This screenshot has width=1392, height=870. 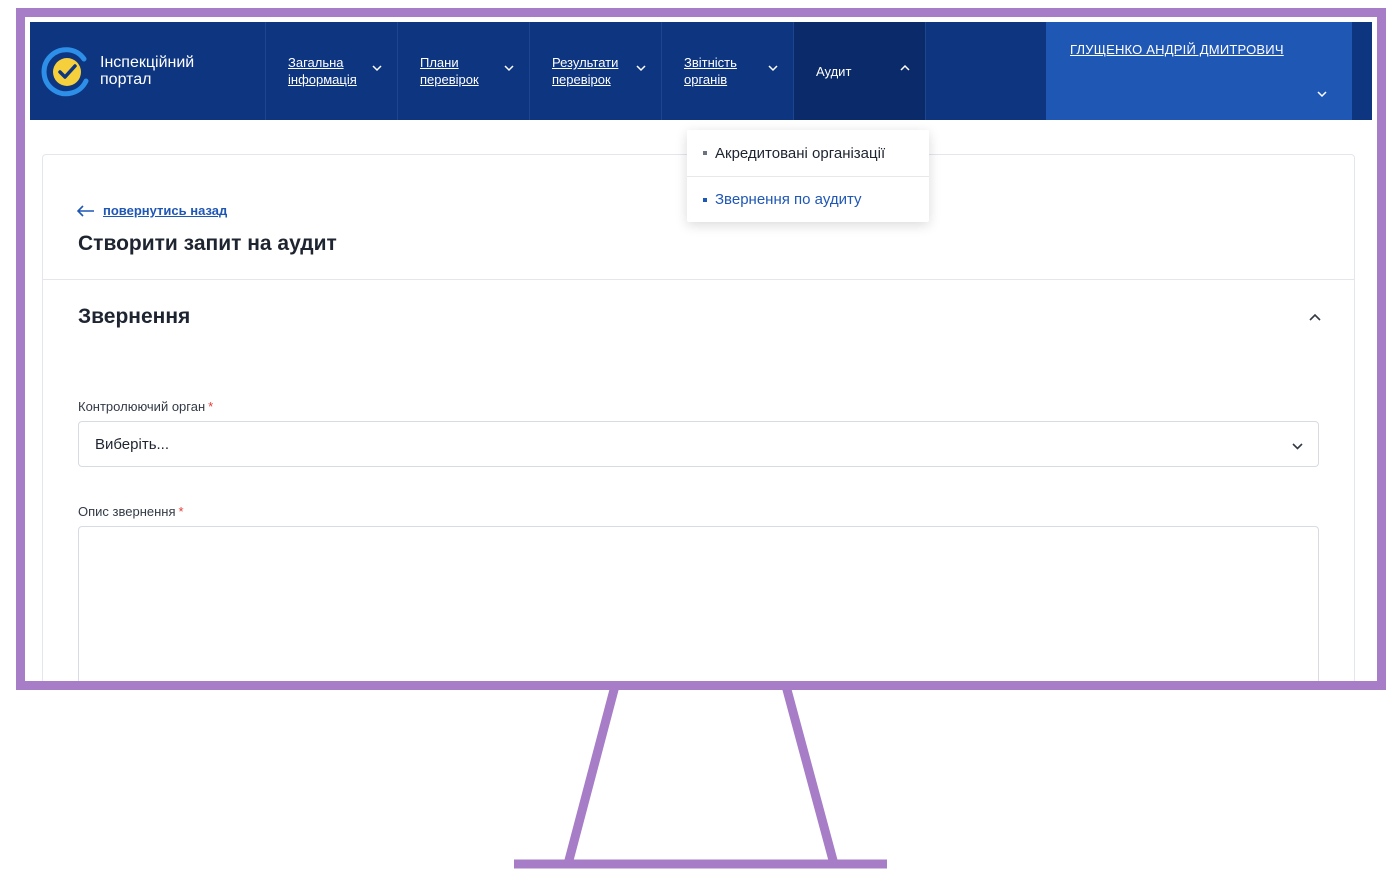 I want to click on user-name: ГЛУЩЕНКО АНДРІЙ ДМИТРОВИЧ, so click(x=1177, y=49).